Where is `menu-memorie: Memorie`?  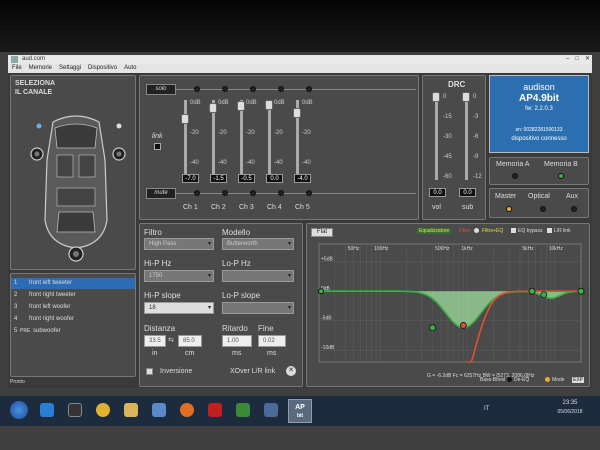 menu-memorie: Memorie is located at coordinates (40, 68).